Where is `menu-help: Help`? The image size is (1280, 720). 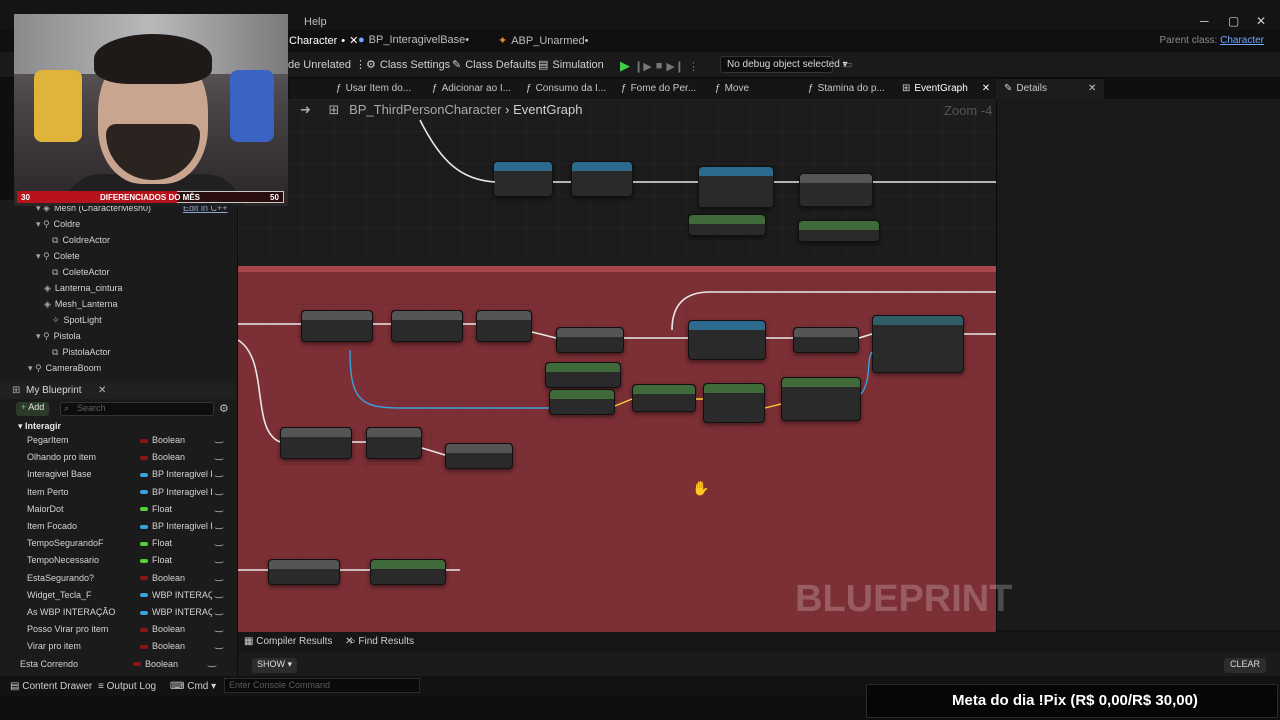
menu-help: Help is located at coordinates (315, 22).